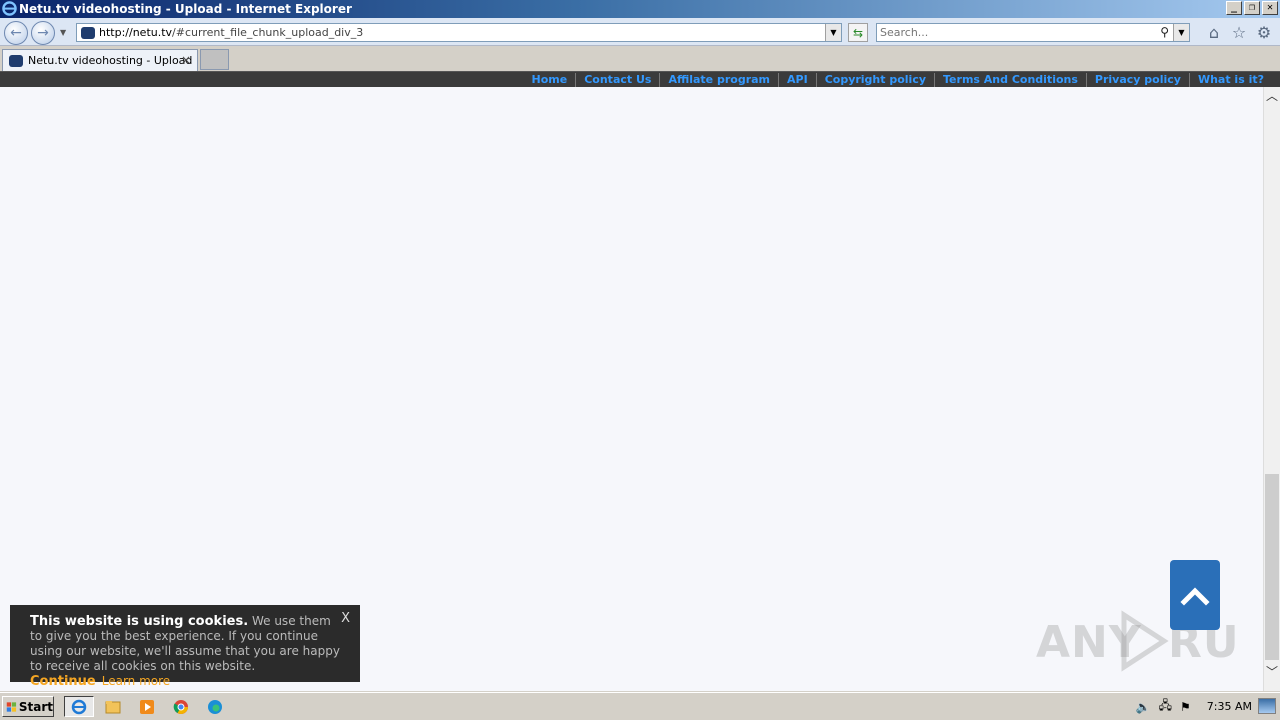 The image size is (1280, 720). I want to click on nav-link-terms: Terms And Conditions, so click(1010, 80).